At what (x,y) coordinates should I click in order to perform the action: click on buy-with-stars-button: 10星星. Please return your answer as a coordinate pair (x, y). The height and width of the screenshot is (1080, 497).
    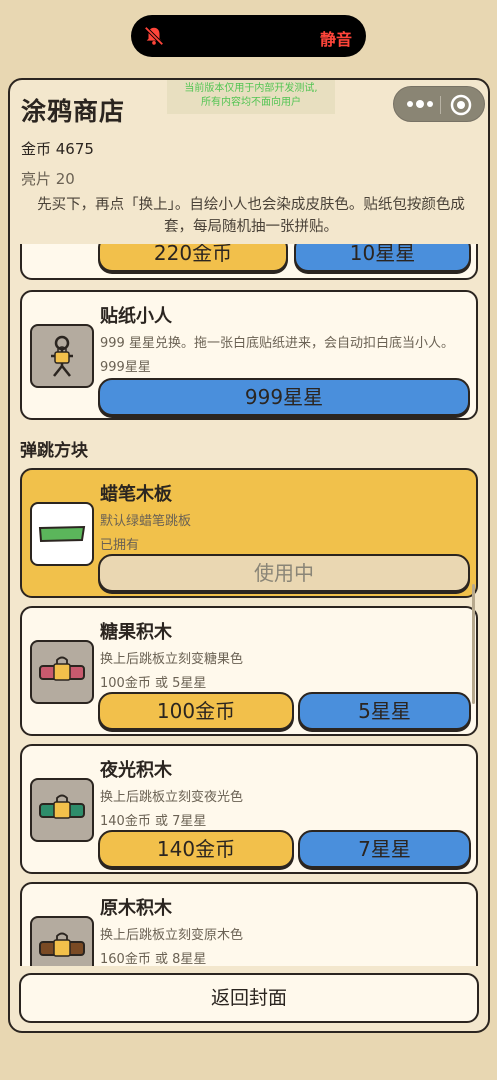
    Looking at the image, I should click on (382, 258).